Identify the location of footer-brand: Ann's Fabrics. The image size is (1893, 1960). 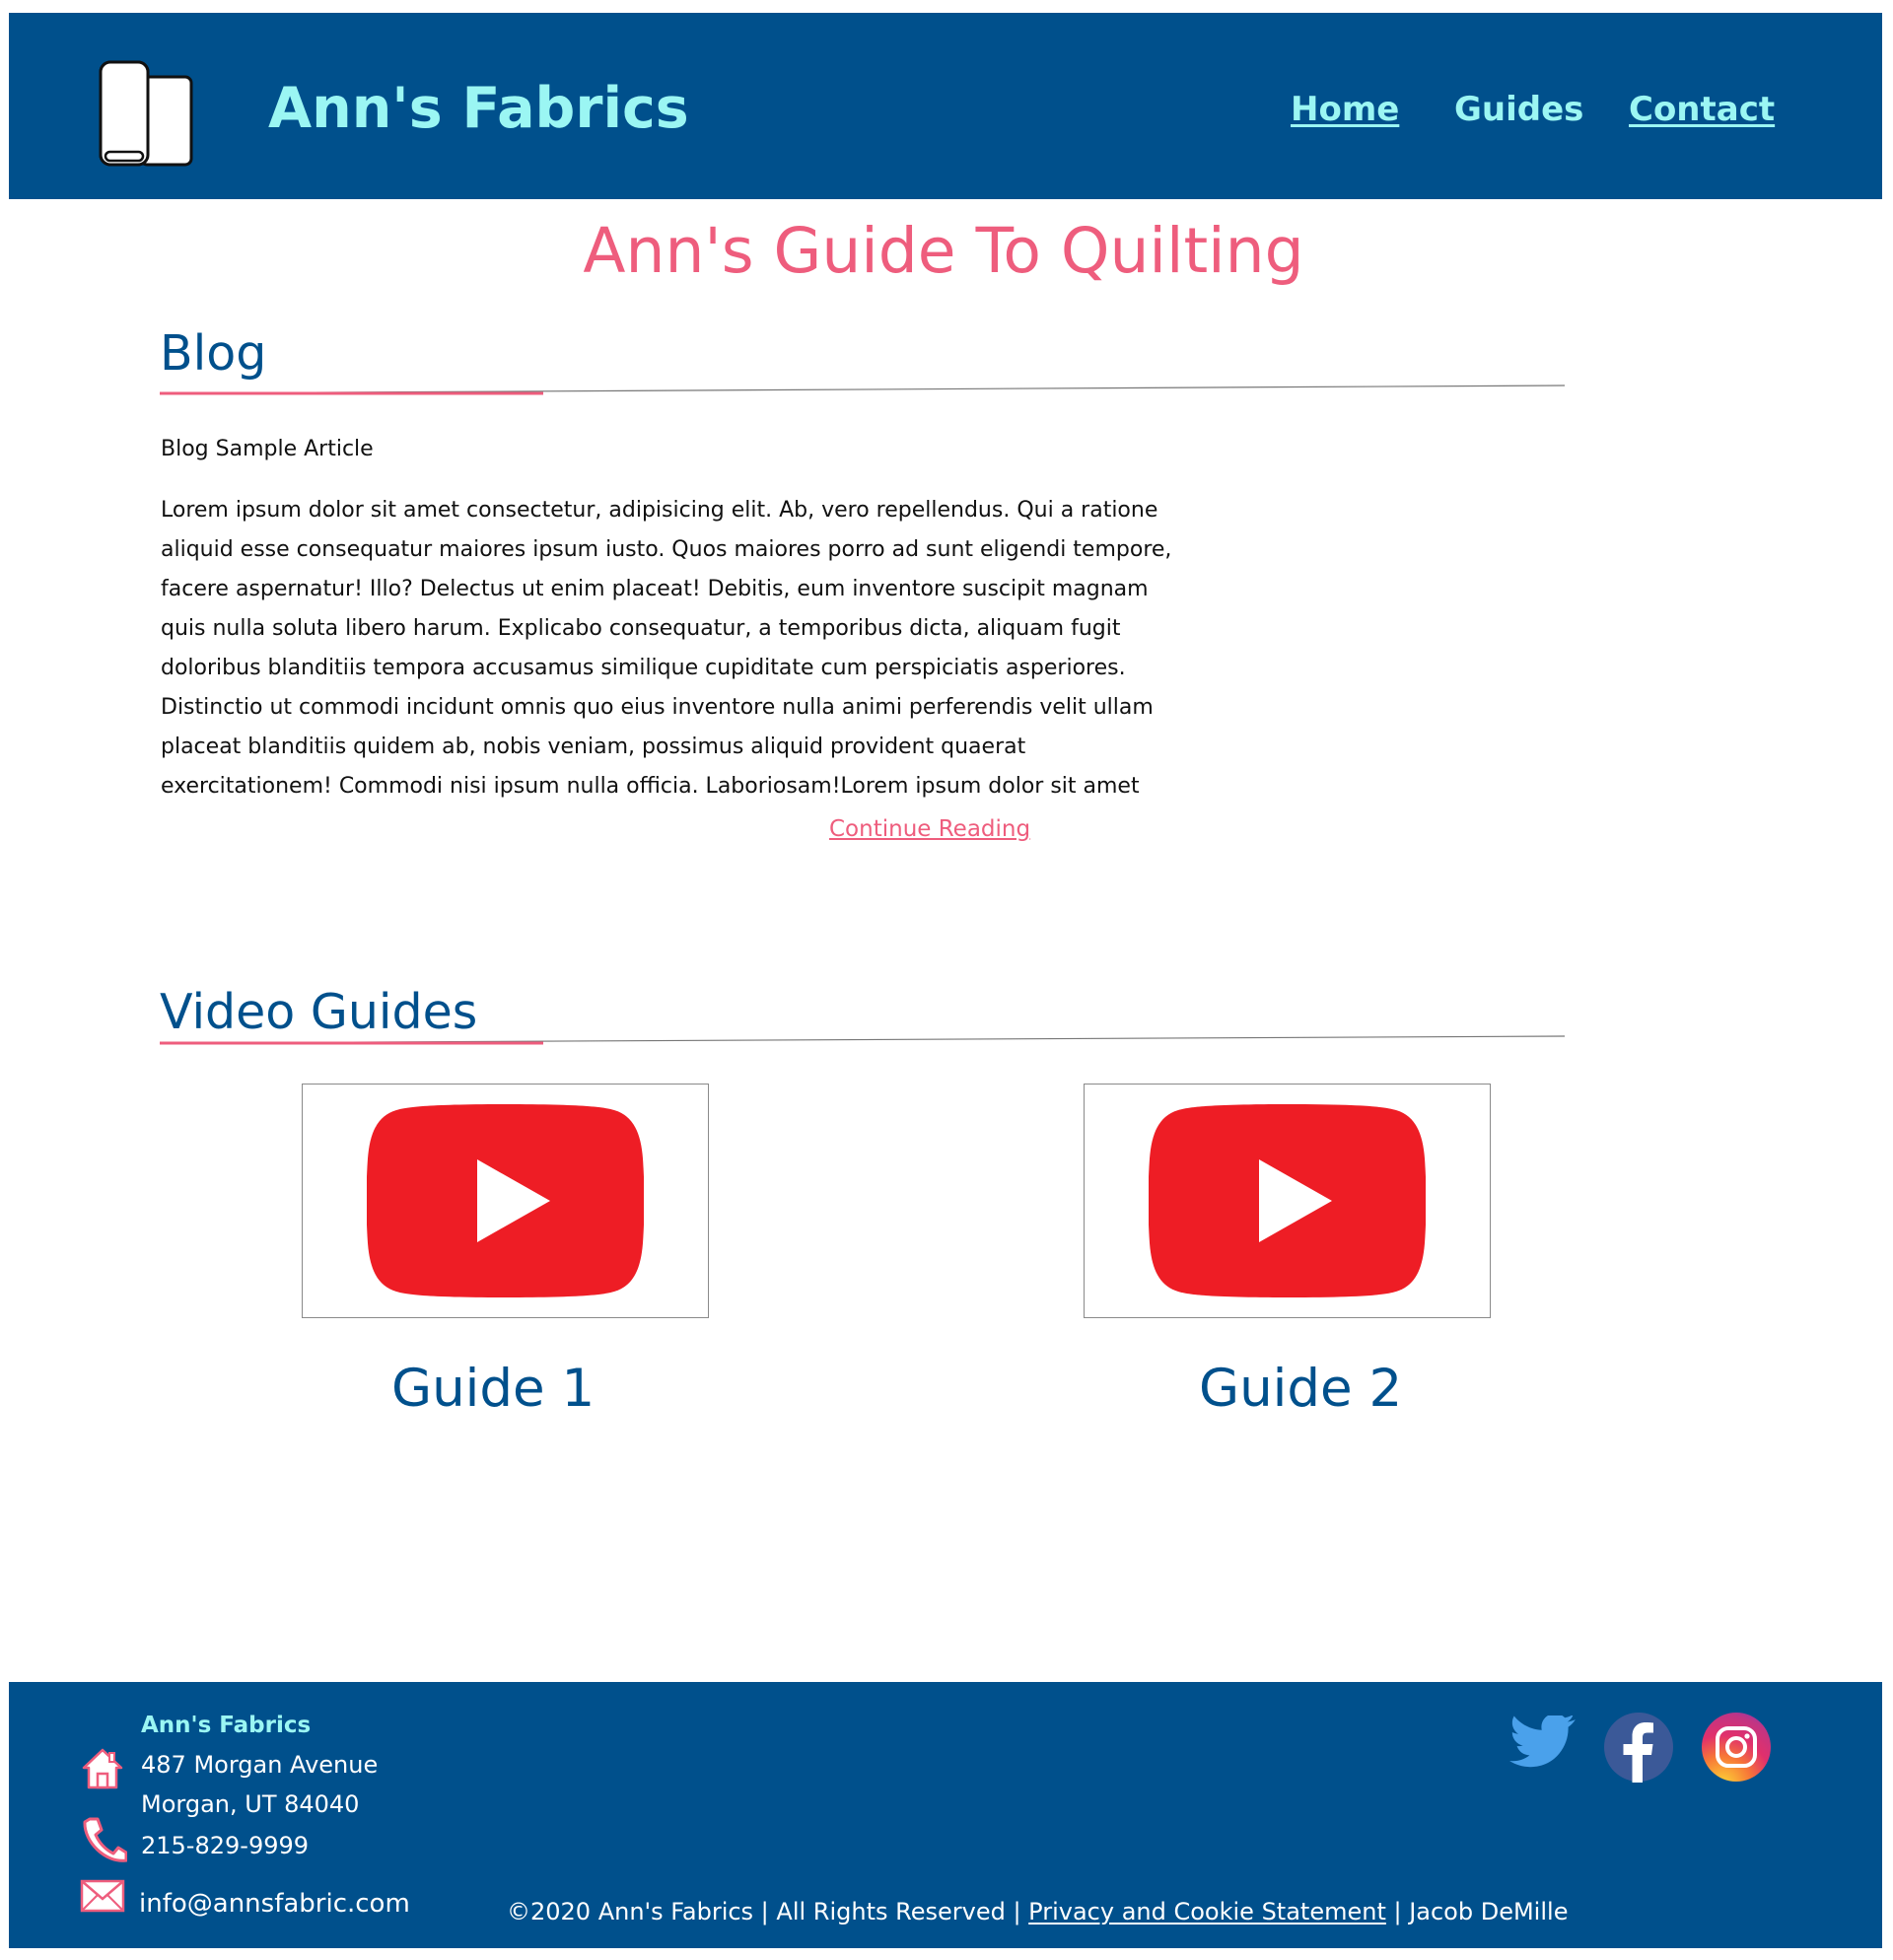
(226, 1725).